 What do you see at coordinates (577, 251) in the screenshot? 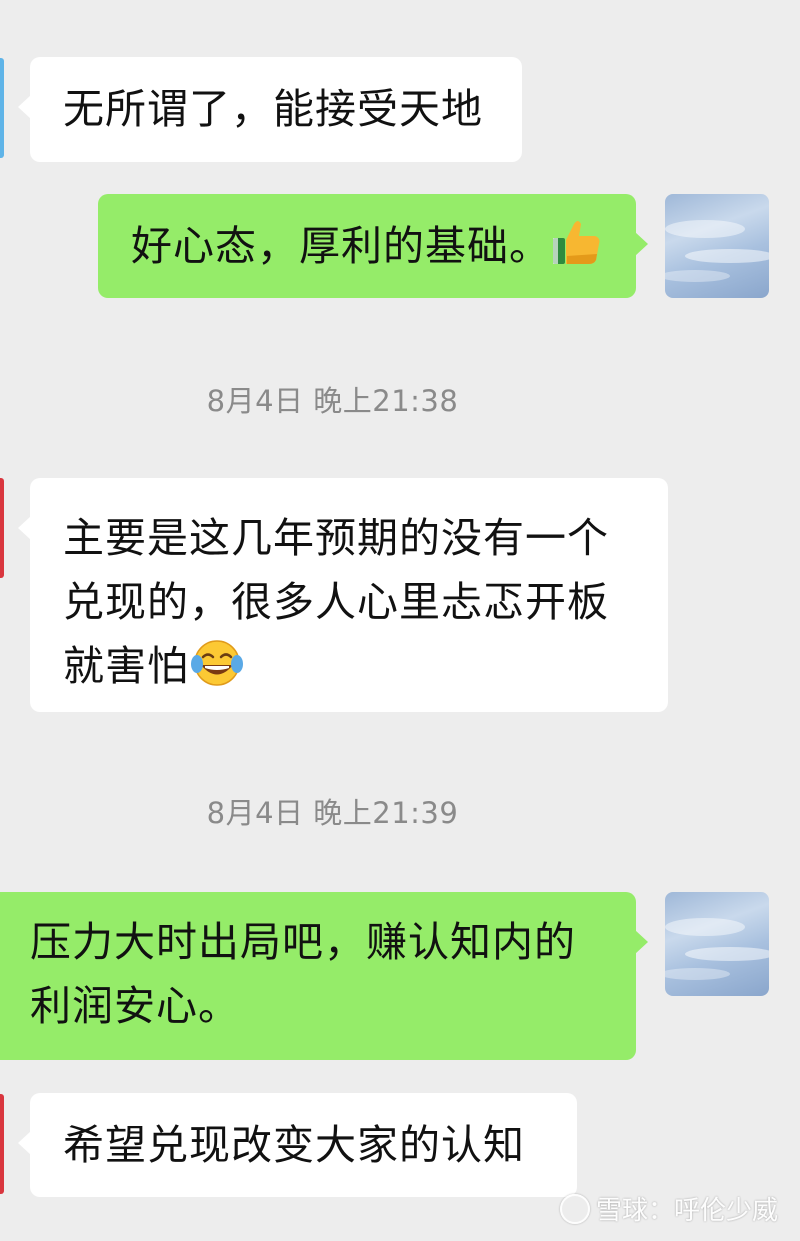
I see `thumbs-up-icon` at bounding box center [577, 251].